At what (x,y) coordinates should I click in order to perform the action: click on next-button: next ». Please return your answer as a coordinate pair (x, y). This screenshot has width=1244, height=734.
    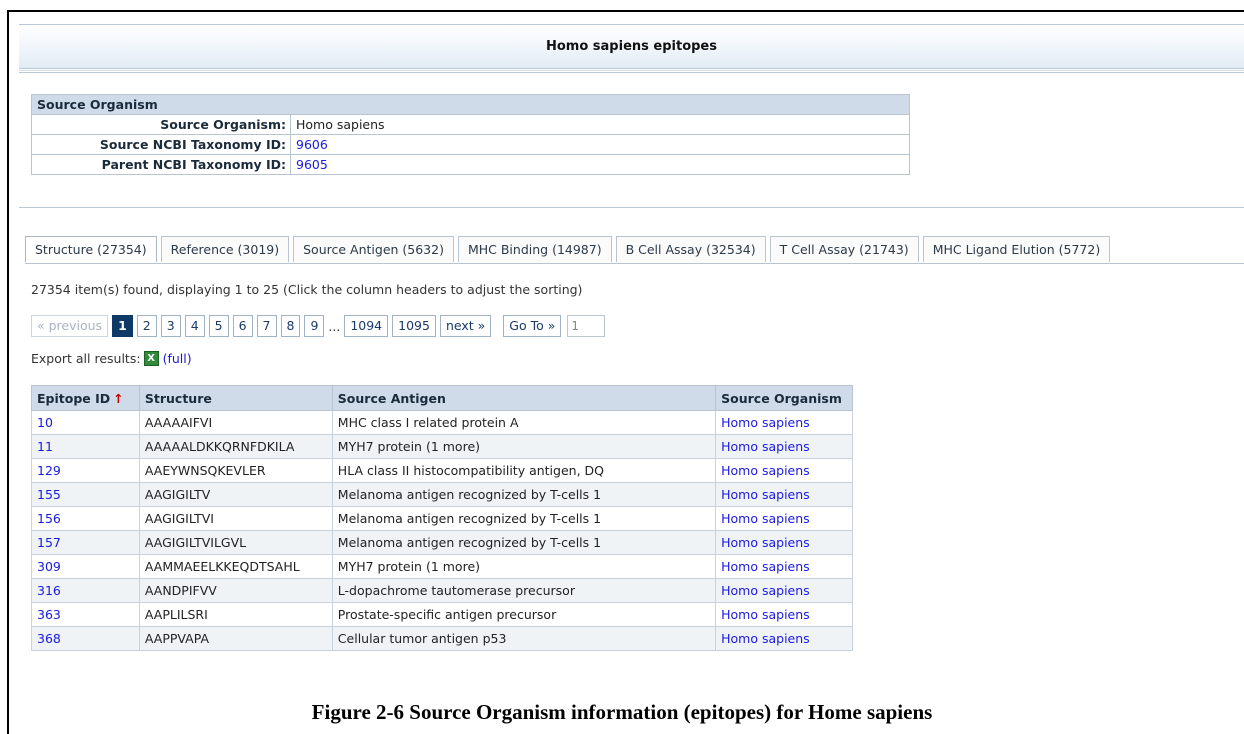
    Looking at the image, I should click on (465, 326).